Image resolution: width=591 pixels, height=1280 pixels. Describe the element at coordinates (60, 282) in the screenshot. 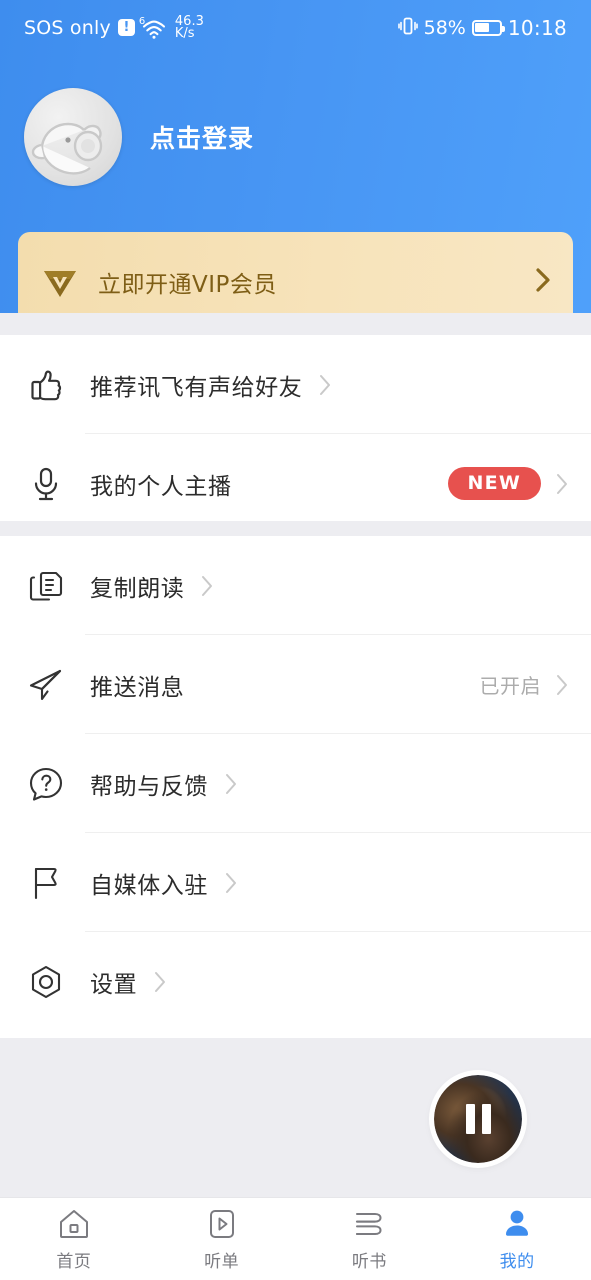

I see `vip-diamond-icon` at that location.